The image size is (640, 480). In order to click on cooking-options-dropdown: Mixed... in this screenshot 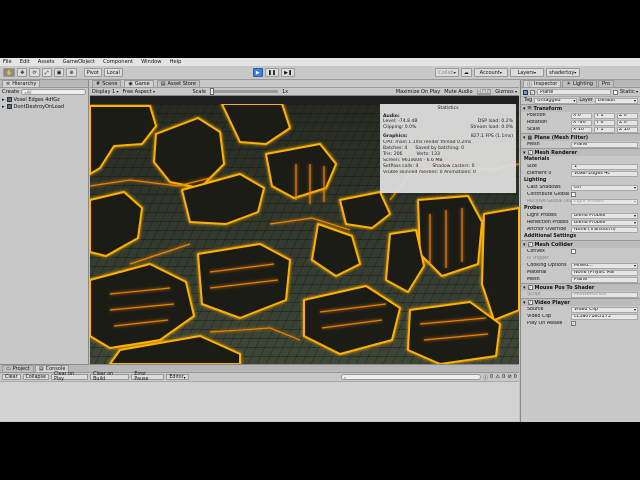, I will do `click(604, 265)`.